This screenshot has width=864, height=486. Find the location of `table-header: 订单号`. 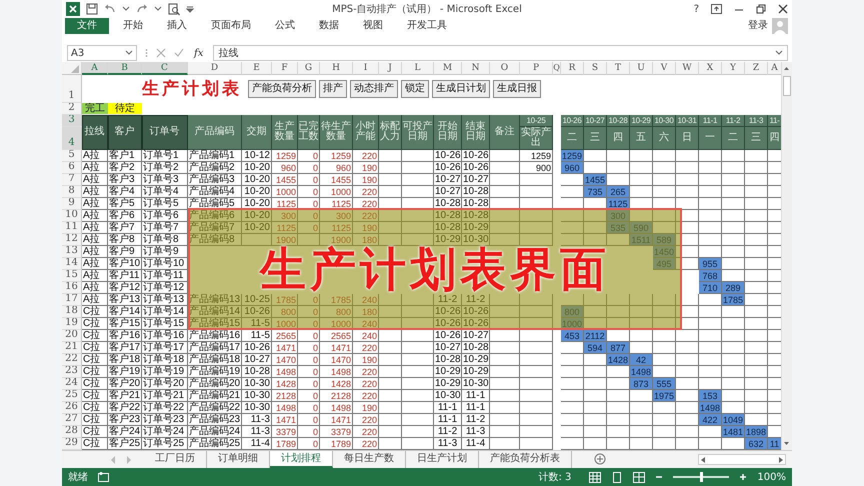

table-header: 订单号 is located at coordinates (165, 132).